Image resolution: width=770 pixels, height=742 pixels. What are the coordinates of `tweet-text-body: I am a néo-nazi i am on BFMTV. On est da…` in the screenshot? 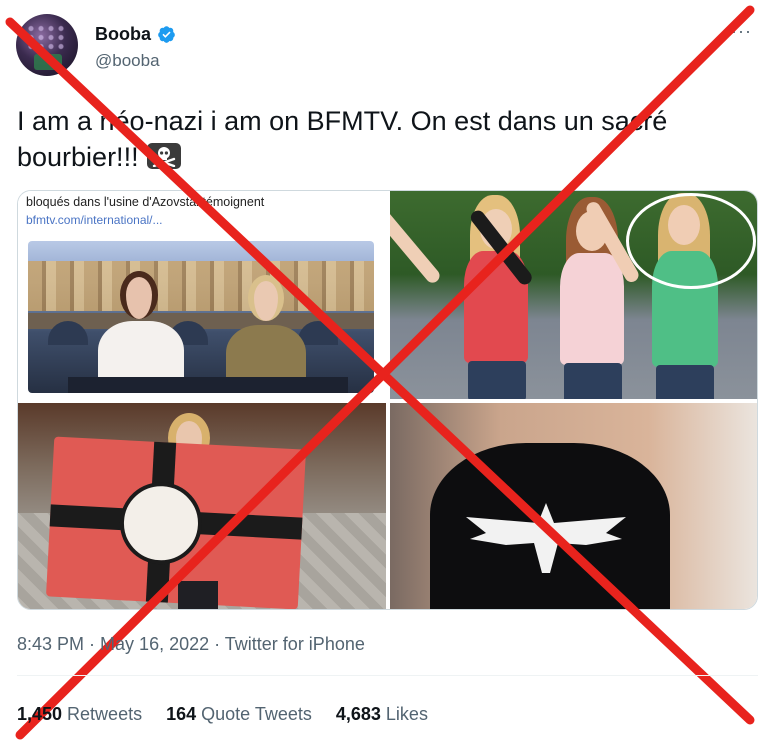 It's located at (342, 139).